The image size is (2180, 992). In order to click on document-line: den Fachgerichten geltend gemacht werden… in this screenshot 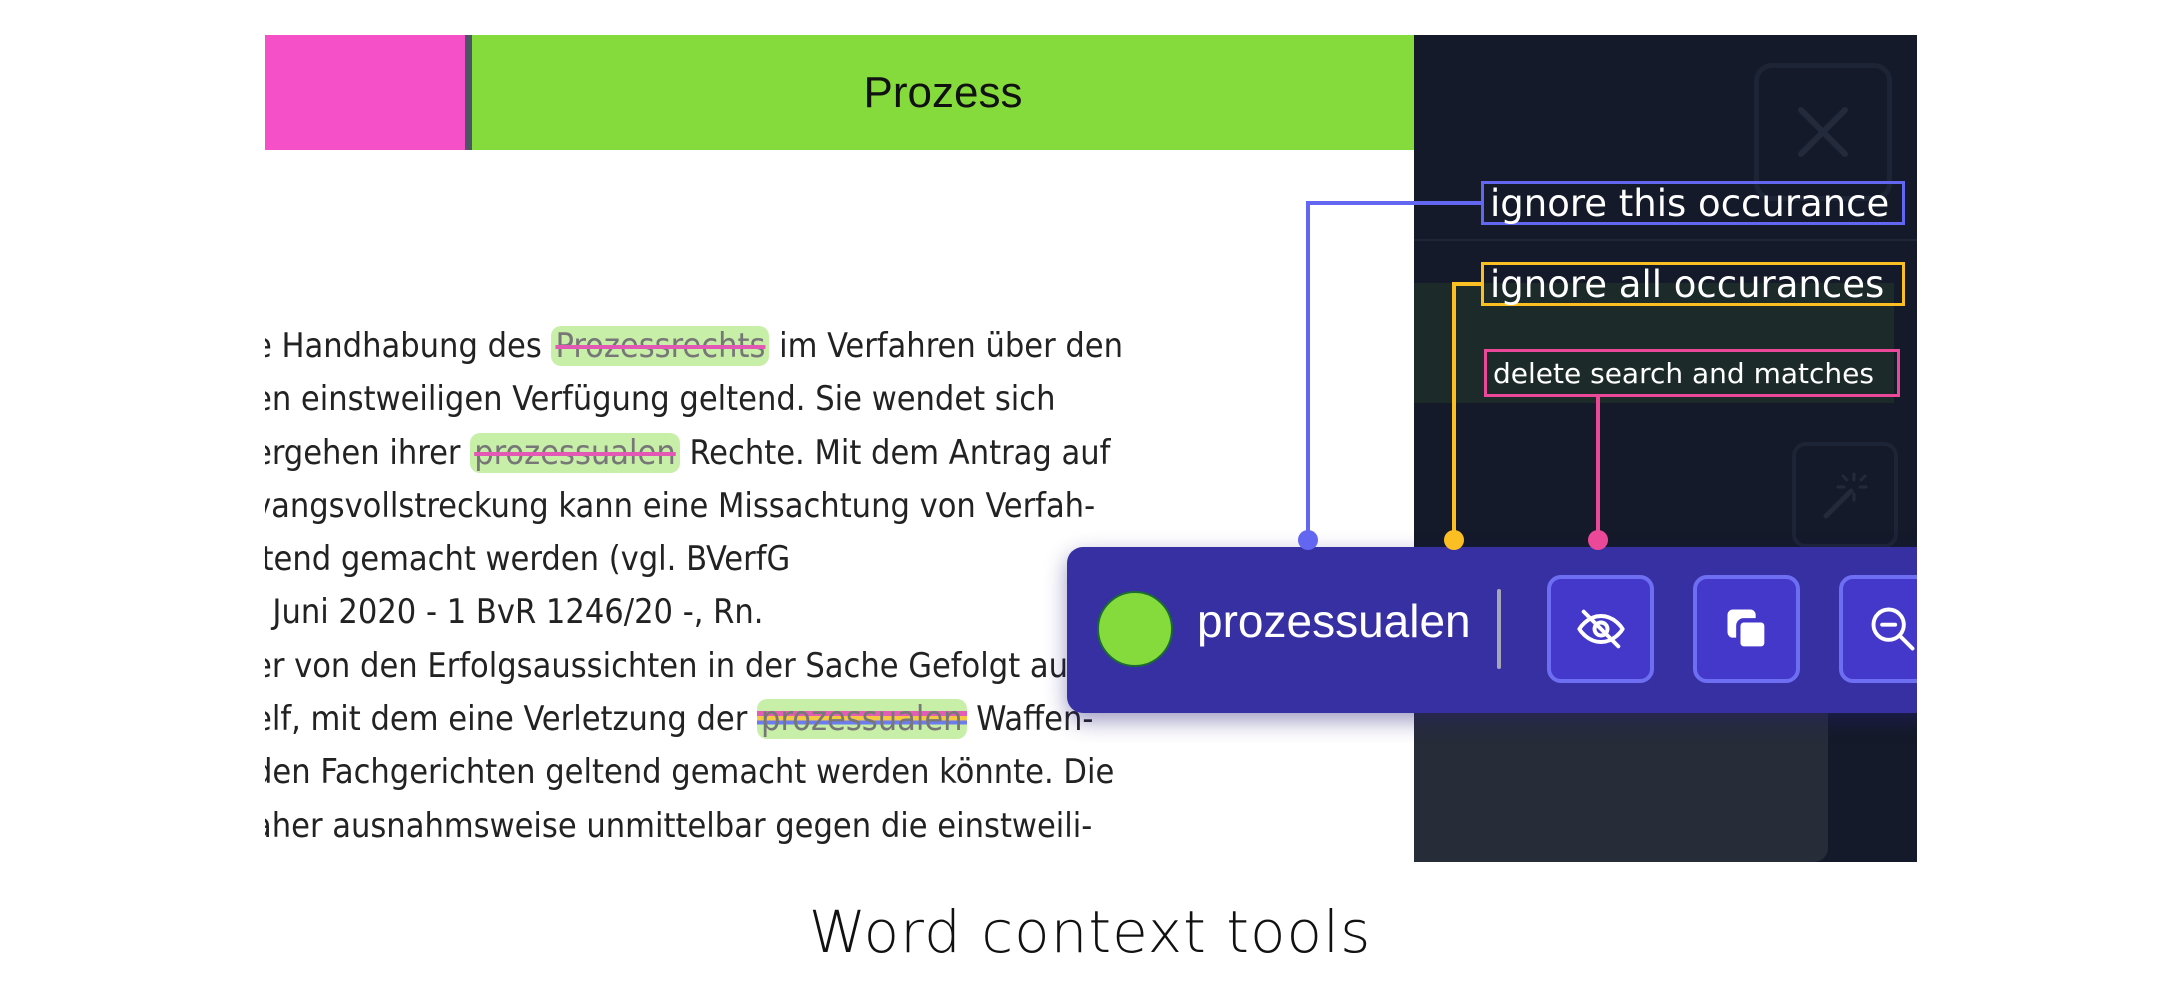, I will do `click(709, 772)`.